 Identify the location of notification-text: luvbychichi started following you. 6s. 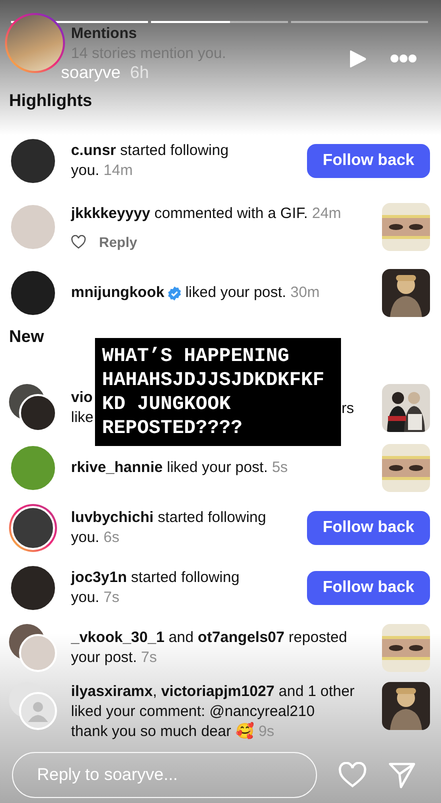
(168, 528).